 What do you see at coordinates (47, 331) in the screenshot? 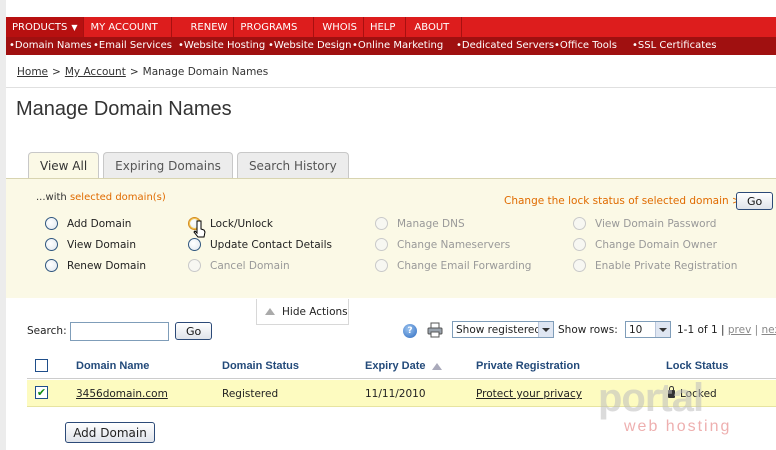
I see `search-label: Search:` at bounding box center [47, 331].